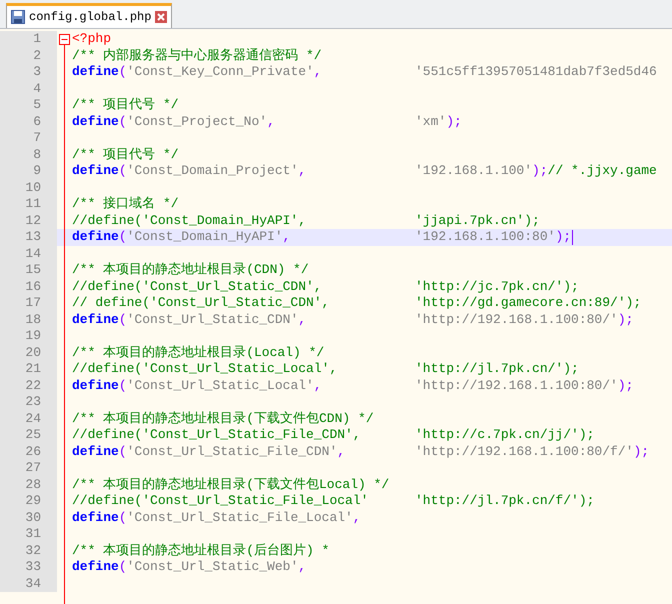  Describe the element at coordinates (33, 467) in the screenshot. I see `line-number: 27` at that location.